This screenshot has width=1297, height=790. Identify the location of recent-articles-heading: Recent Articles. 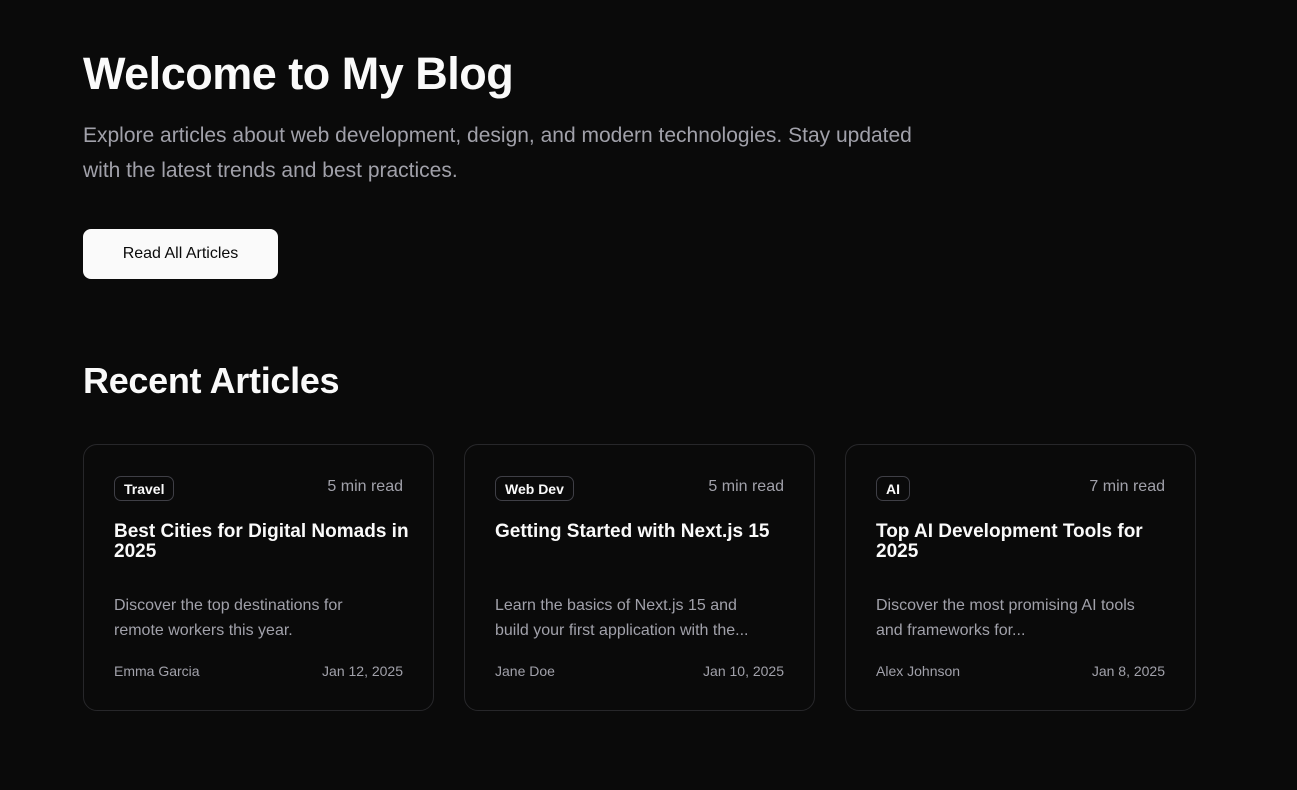
(211, 380).